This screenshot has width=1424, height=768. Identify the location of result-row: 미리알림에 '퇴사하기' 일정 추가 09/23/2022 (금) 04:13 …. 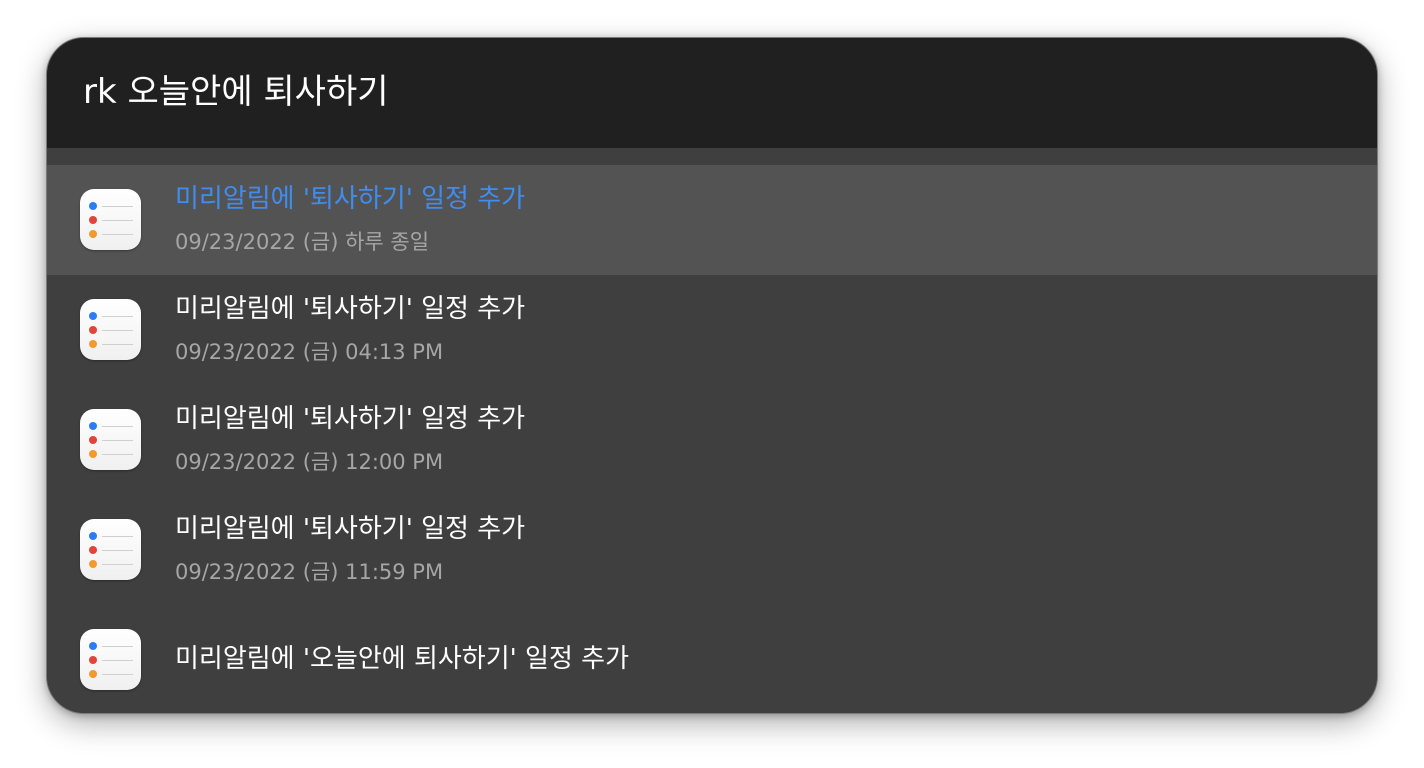
(712, 330).